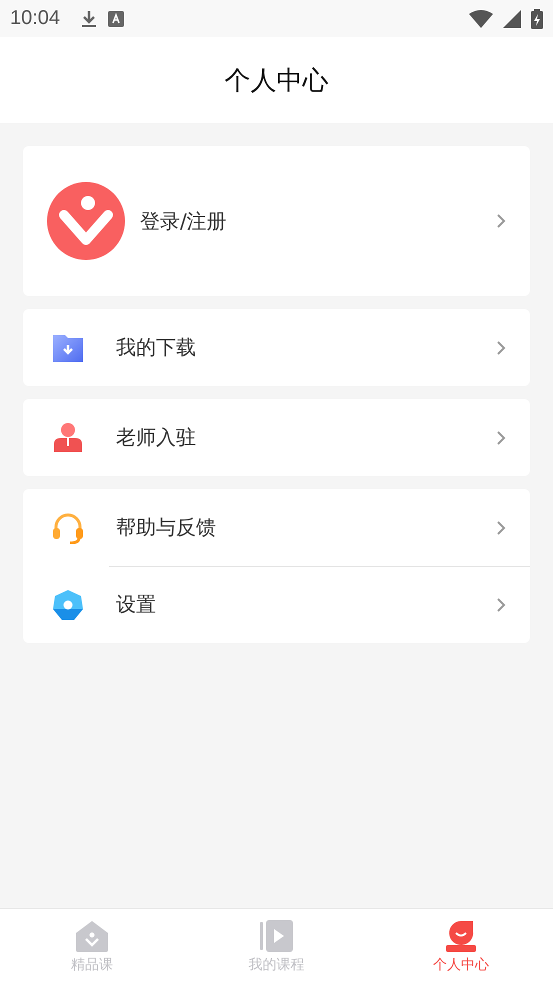 The width and height of the screenshot is (553, 984). What do you see at coordinates (68, 604) in the screenshot?
I see `settings-icon` at bounding box center [68, 604].